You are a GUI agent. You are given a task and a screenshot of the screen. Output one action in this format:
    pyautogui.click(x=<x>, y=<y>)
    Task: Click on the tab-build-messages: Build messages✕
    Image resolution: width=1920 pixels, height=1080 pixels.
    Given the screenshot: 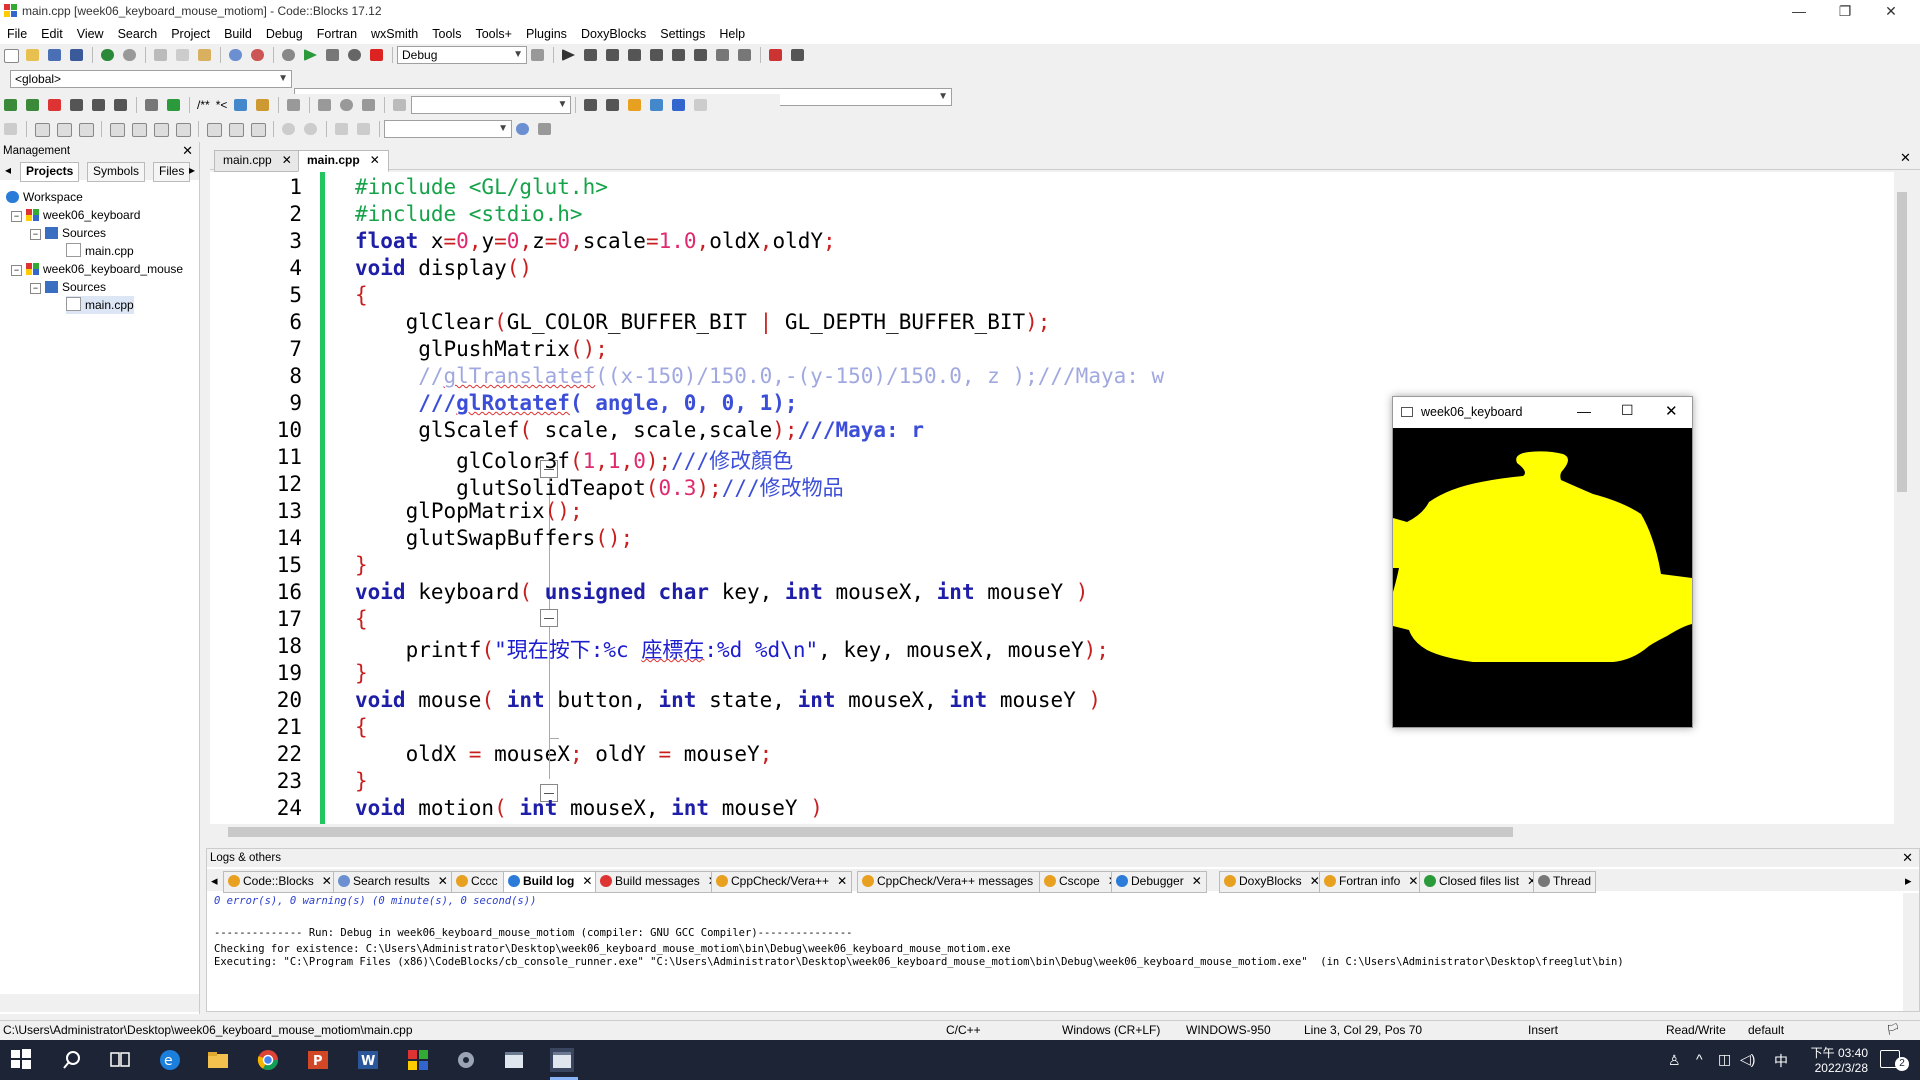 What is the action you would take?
    pyautogui.click(x=659, y=882)
    